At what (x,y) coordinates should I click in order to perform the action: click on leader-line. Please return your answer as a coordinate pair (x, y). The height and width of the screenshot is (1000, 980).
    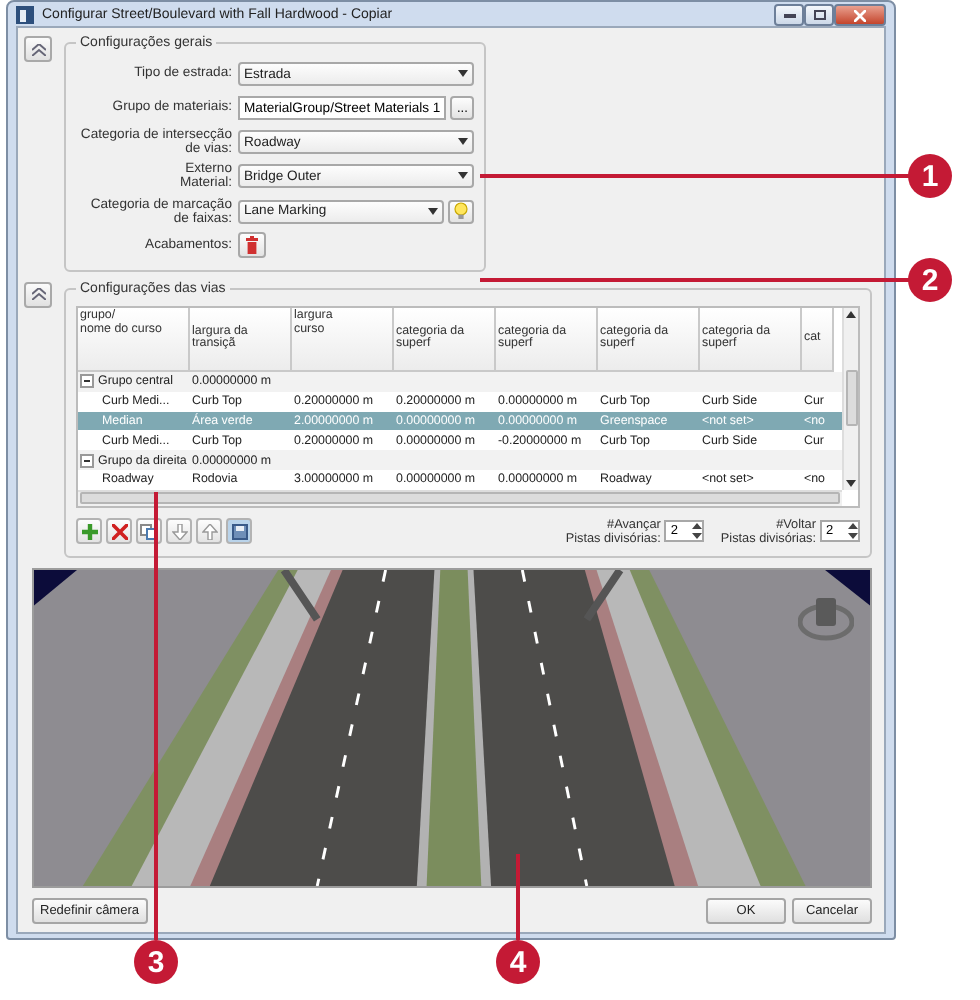
    Looking at the image, I should click on (518, 897).